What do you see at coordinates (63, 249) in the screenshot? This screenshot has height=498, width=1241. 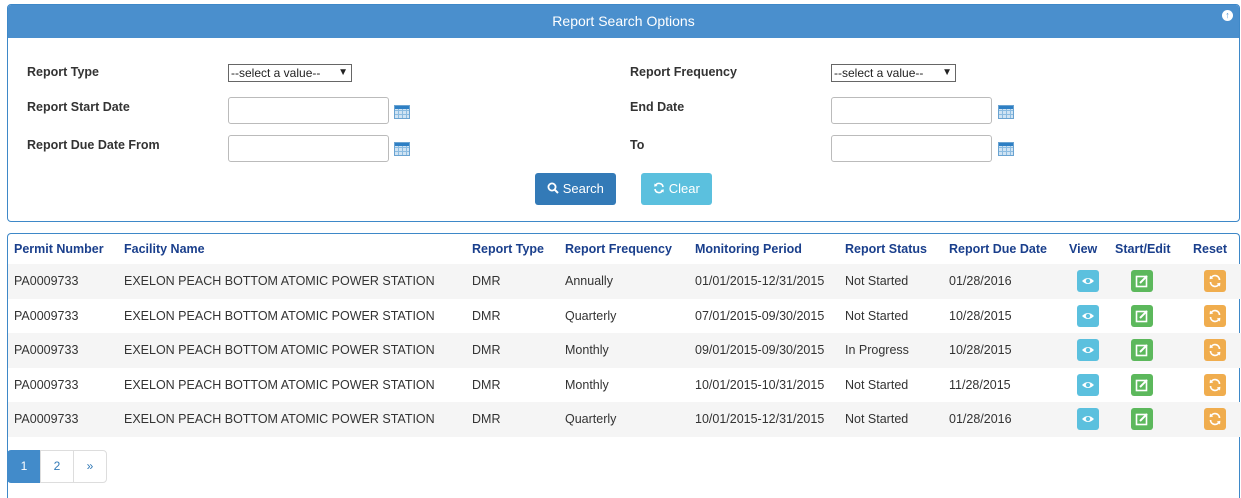 I see `col-permit-number: Permit Number` at bounding box center [63, 249].